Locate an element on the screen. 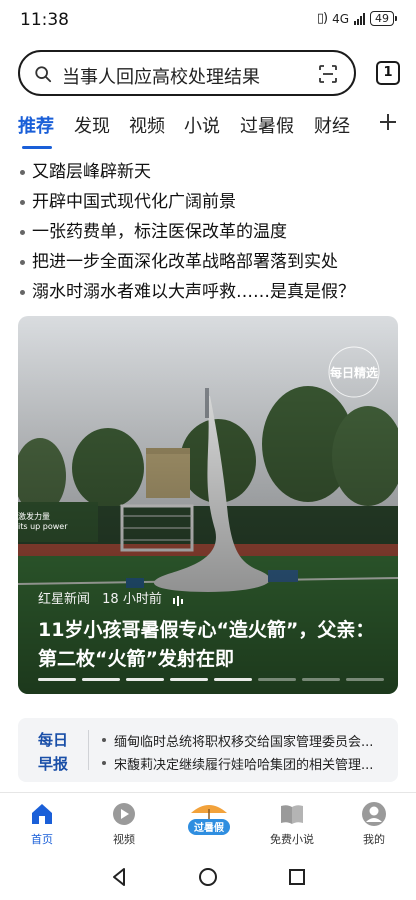 The image size is (416, 900). banner-text: 激发力量 its up power is located at coordinates (43, 521).